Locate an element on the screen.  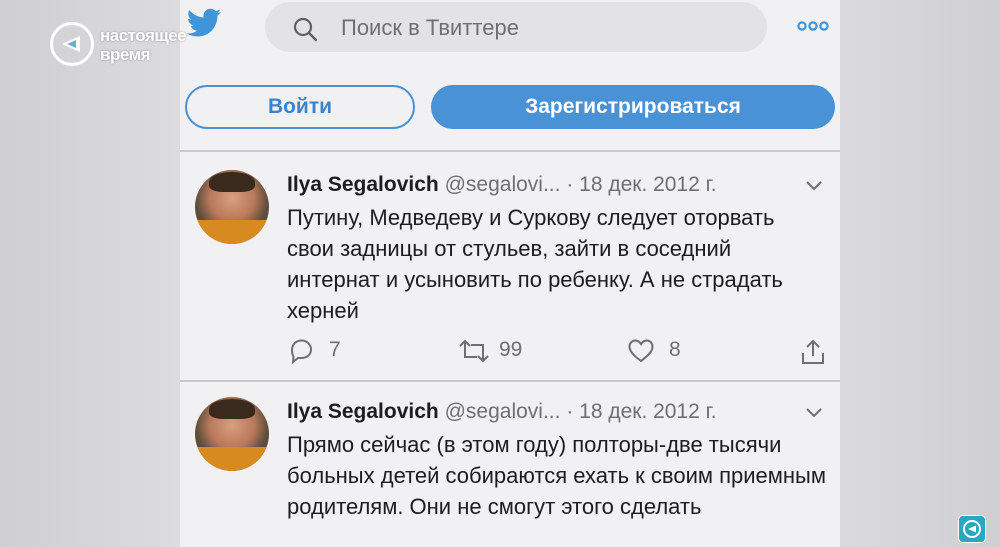
signup-button: Зарегистрироваться is located at coordinates (633, 107).